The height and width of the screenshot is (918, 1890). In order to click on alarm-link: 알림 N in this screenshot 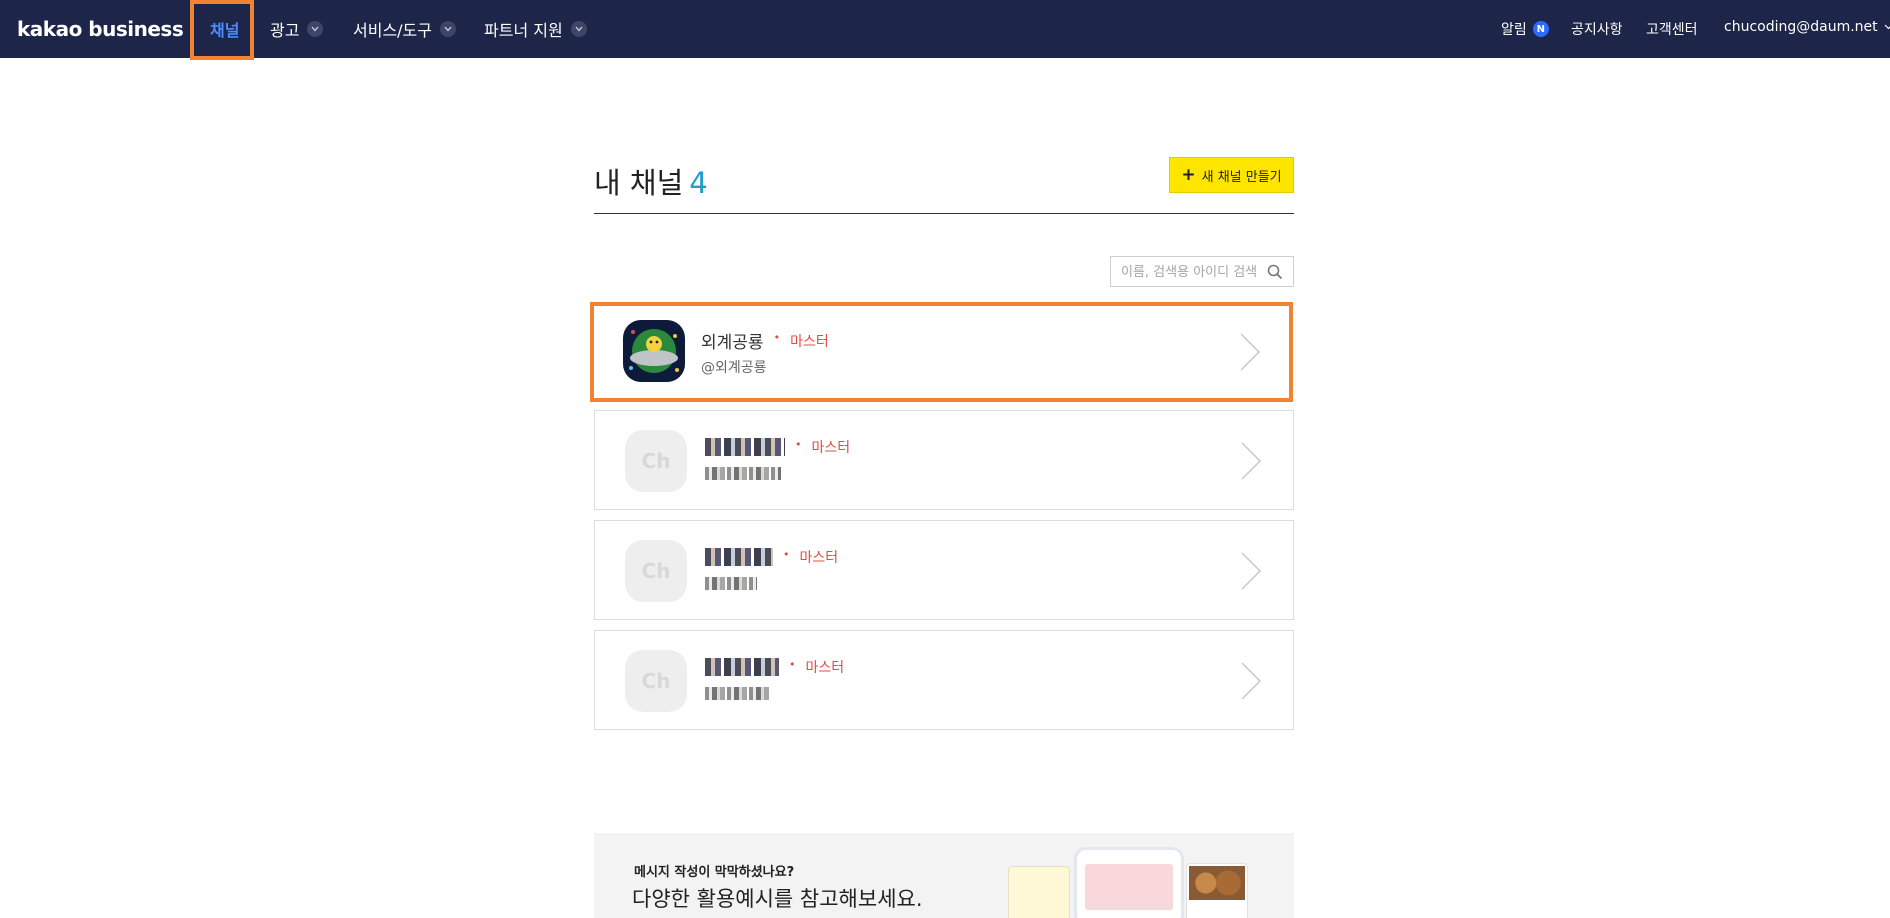, I will do `click(1525, 29)`.